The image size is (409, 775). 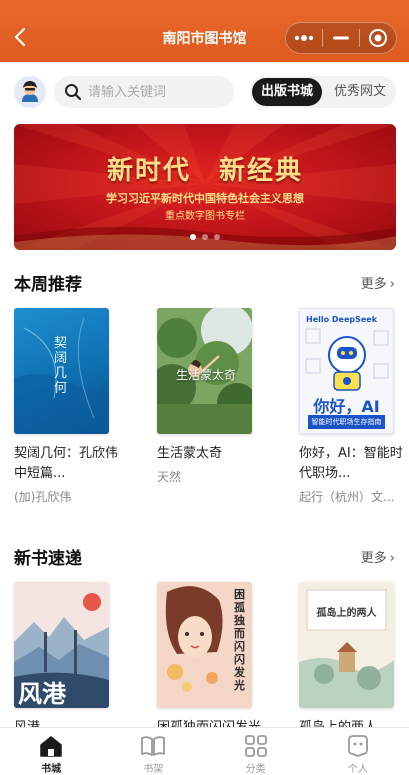 I want to click on search-input, so click(x=158, y=92).